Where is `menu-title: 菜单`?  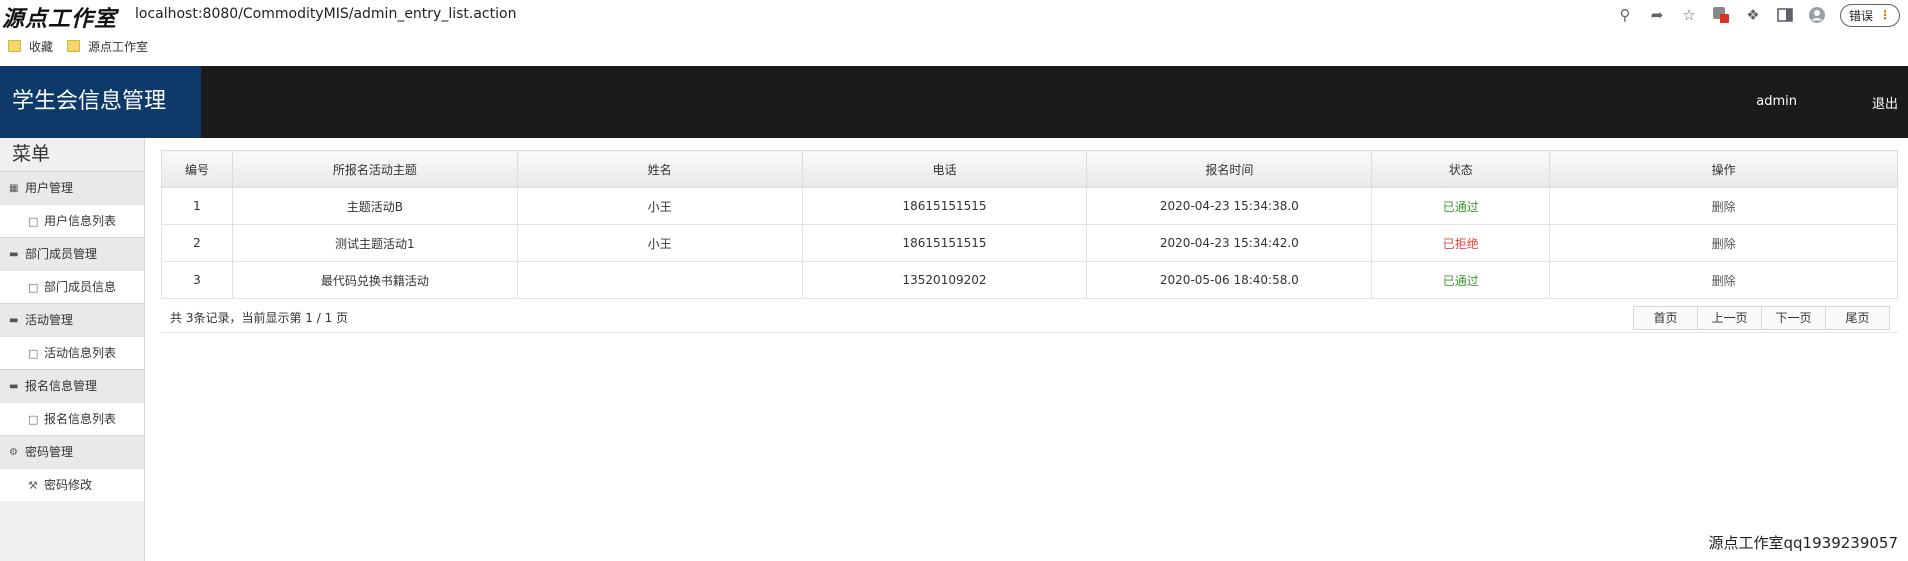 menu-title: 菜单 is located at coordinates (31, 154).